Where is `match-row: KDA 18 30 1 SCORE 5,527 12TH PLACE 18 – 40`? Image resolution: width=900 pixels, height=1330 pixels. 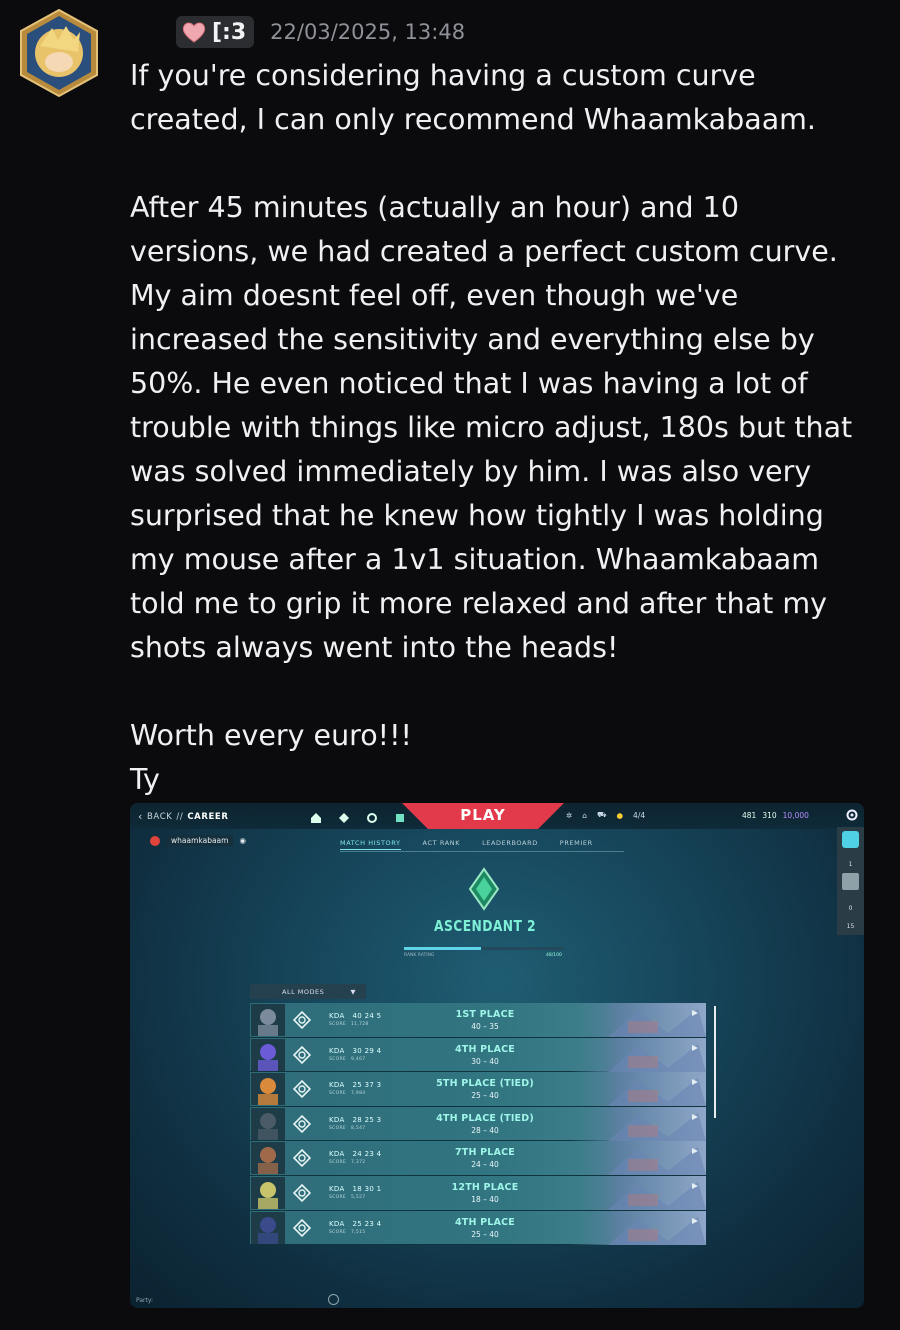
match-row: KDA 18 30 1 SCORE 5,527 12TH PLACE 18 – 40 is located at coordinates (478, 1193).